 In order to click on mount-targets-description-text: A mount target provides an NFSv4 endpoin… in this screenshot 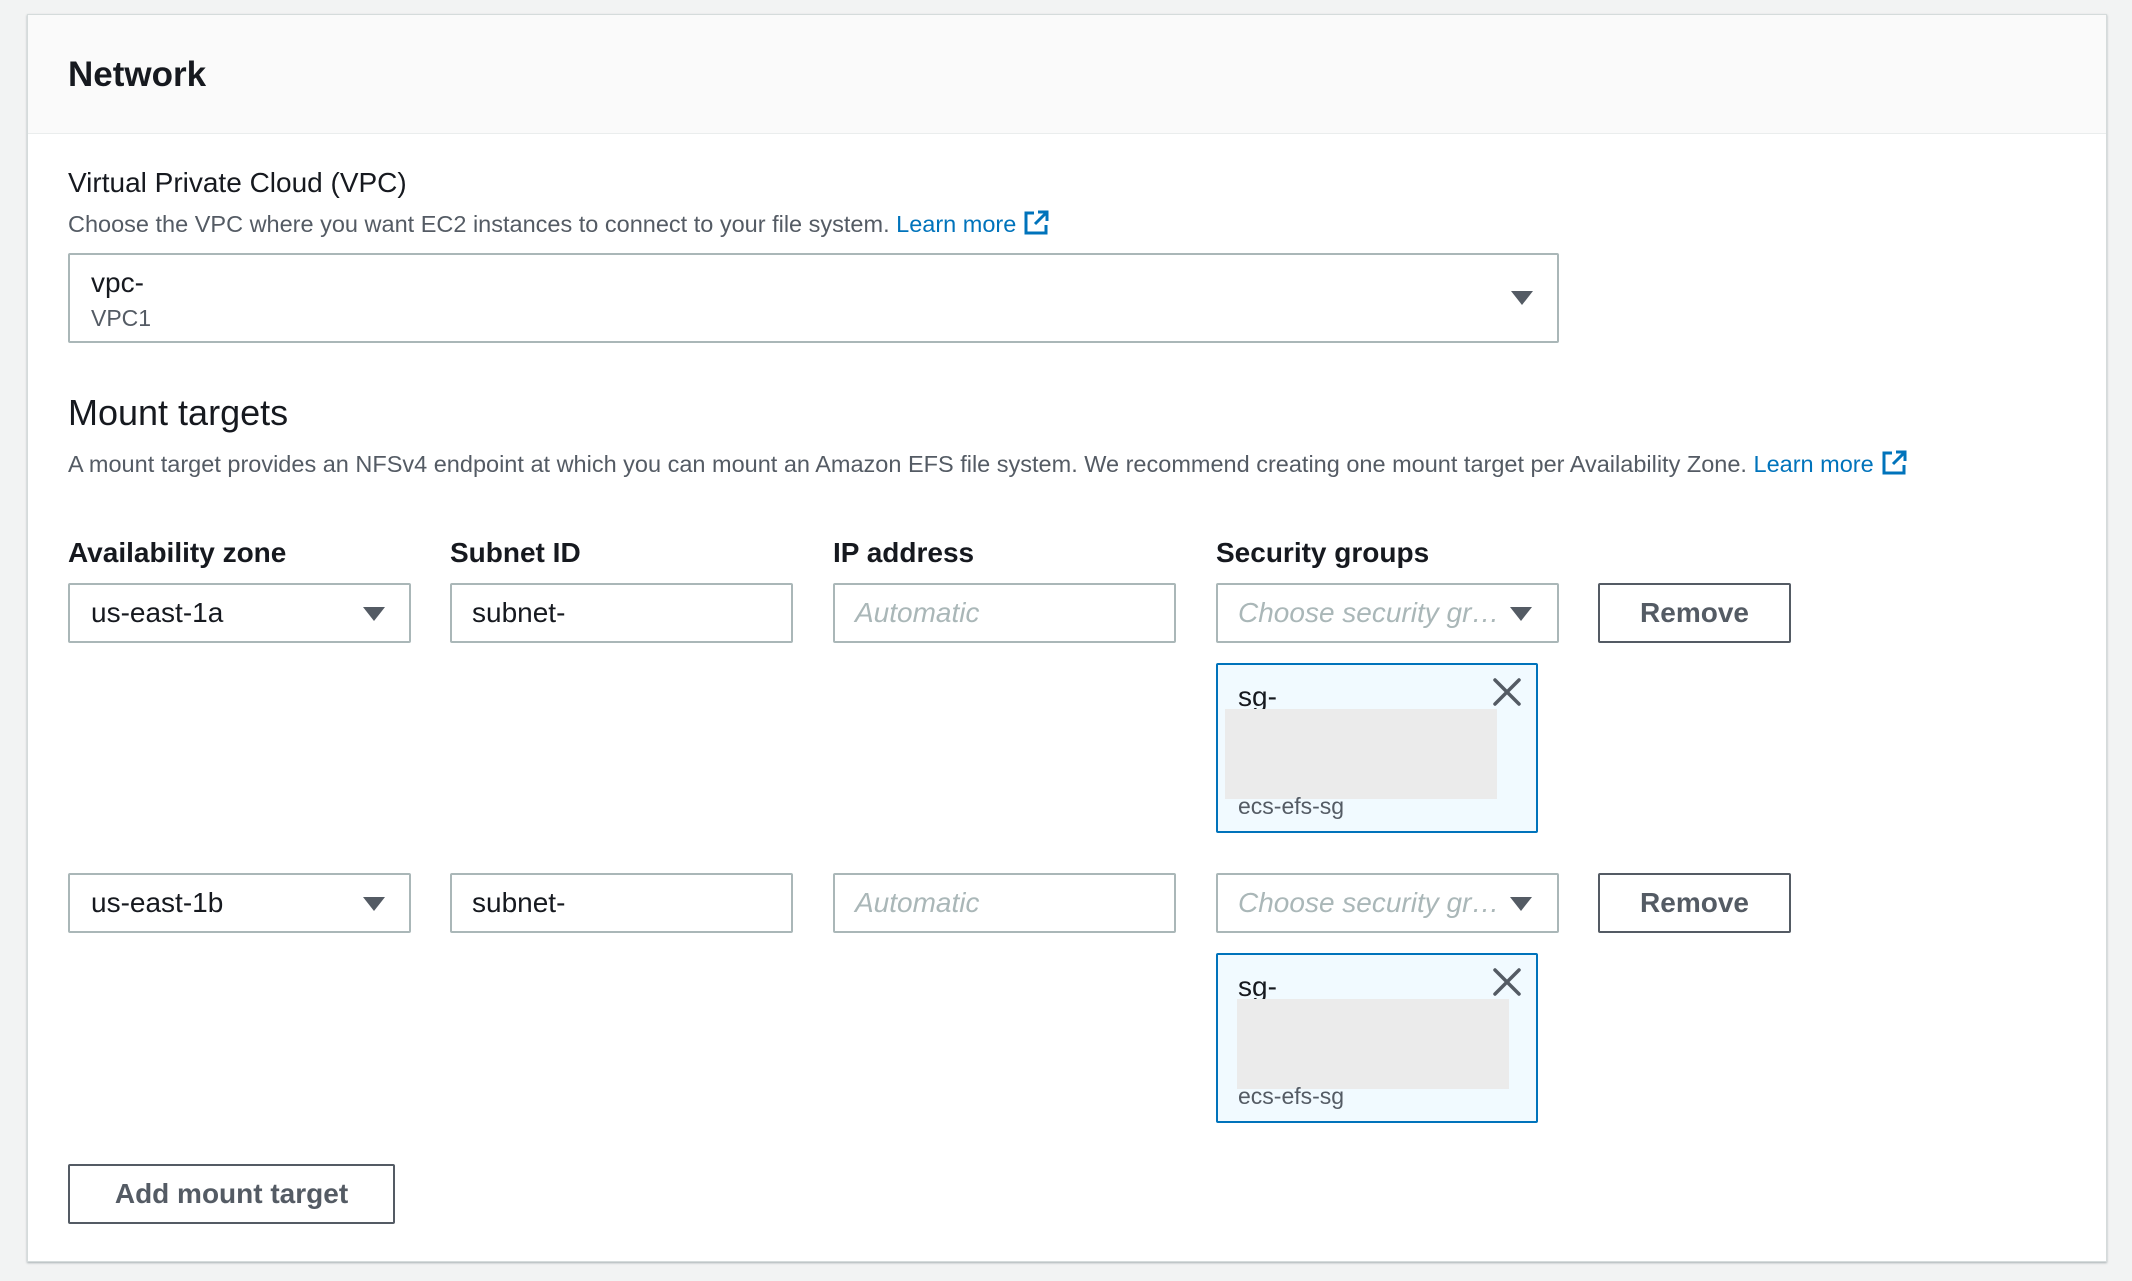, I will do `click(907, 464)`.